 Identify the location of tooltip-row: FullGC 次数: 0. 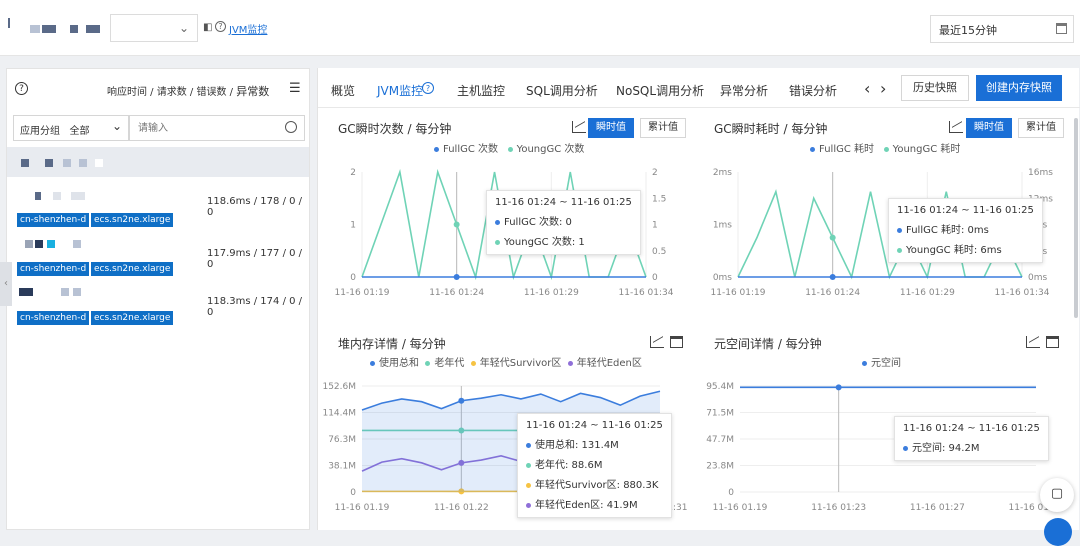
(563, 220).